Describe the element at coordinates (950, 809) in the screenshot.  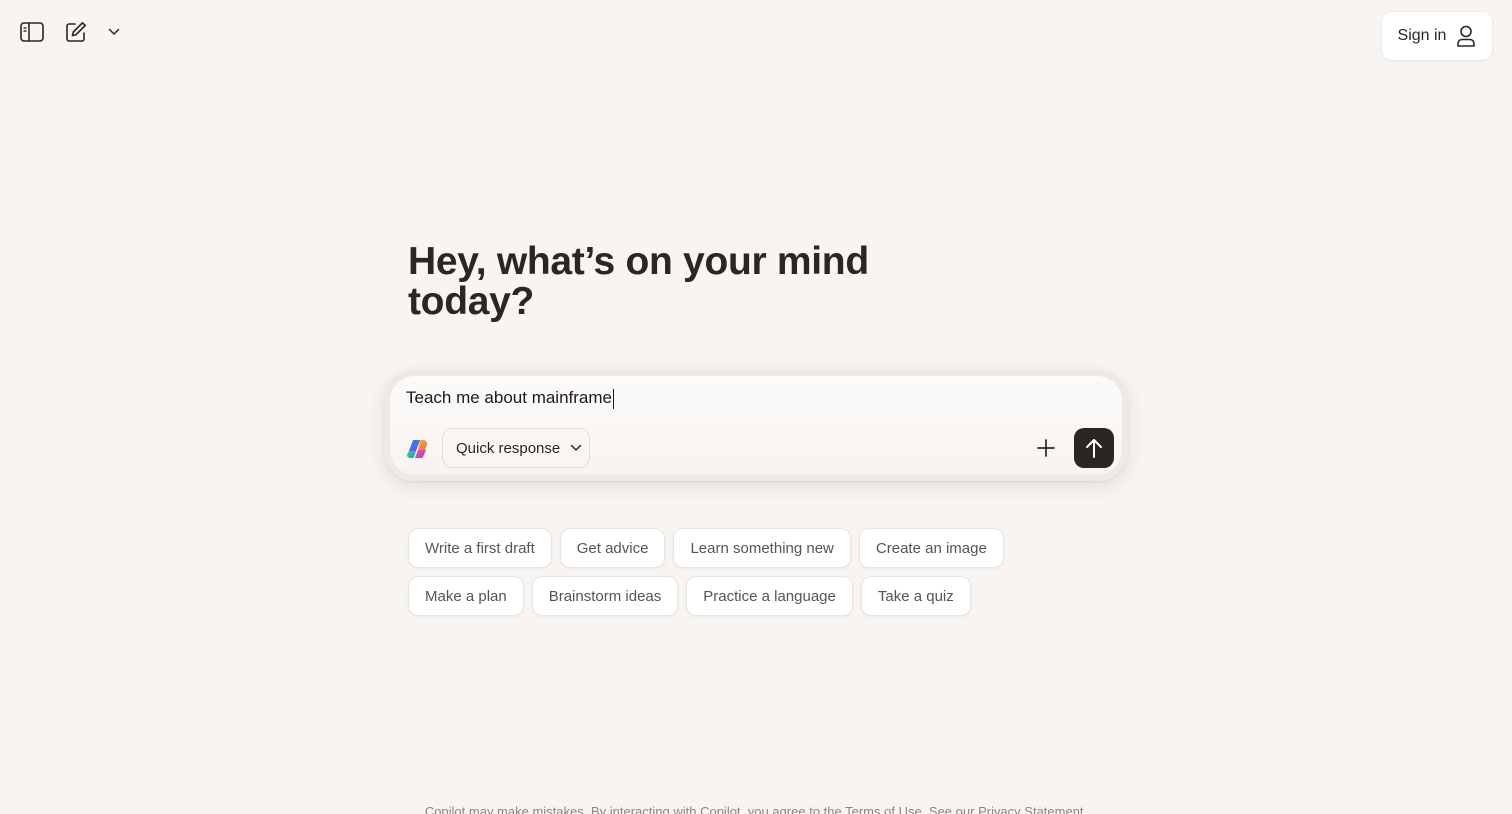
I see `disclaimer-middle: . See our` at that location.